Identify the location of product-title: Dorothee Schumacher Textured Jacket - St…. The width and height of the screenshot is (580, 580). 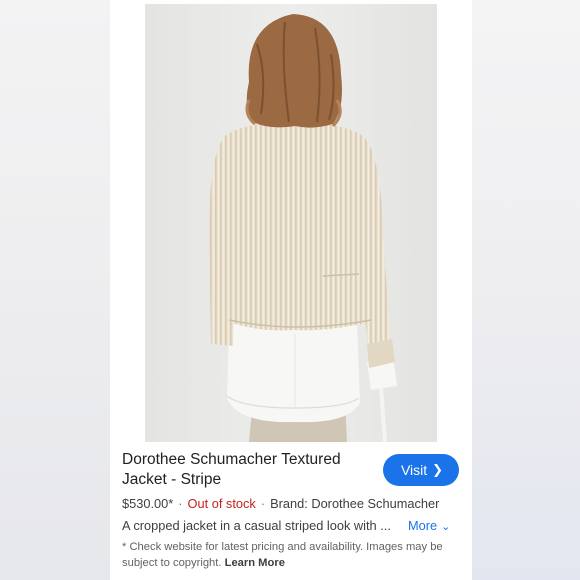
(242, 470).